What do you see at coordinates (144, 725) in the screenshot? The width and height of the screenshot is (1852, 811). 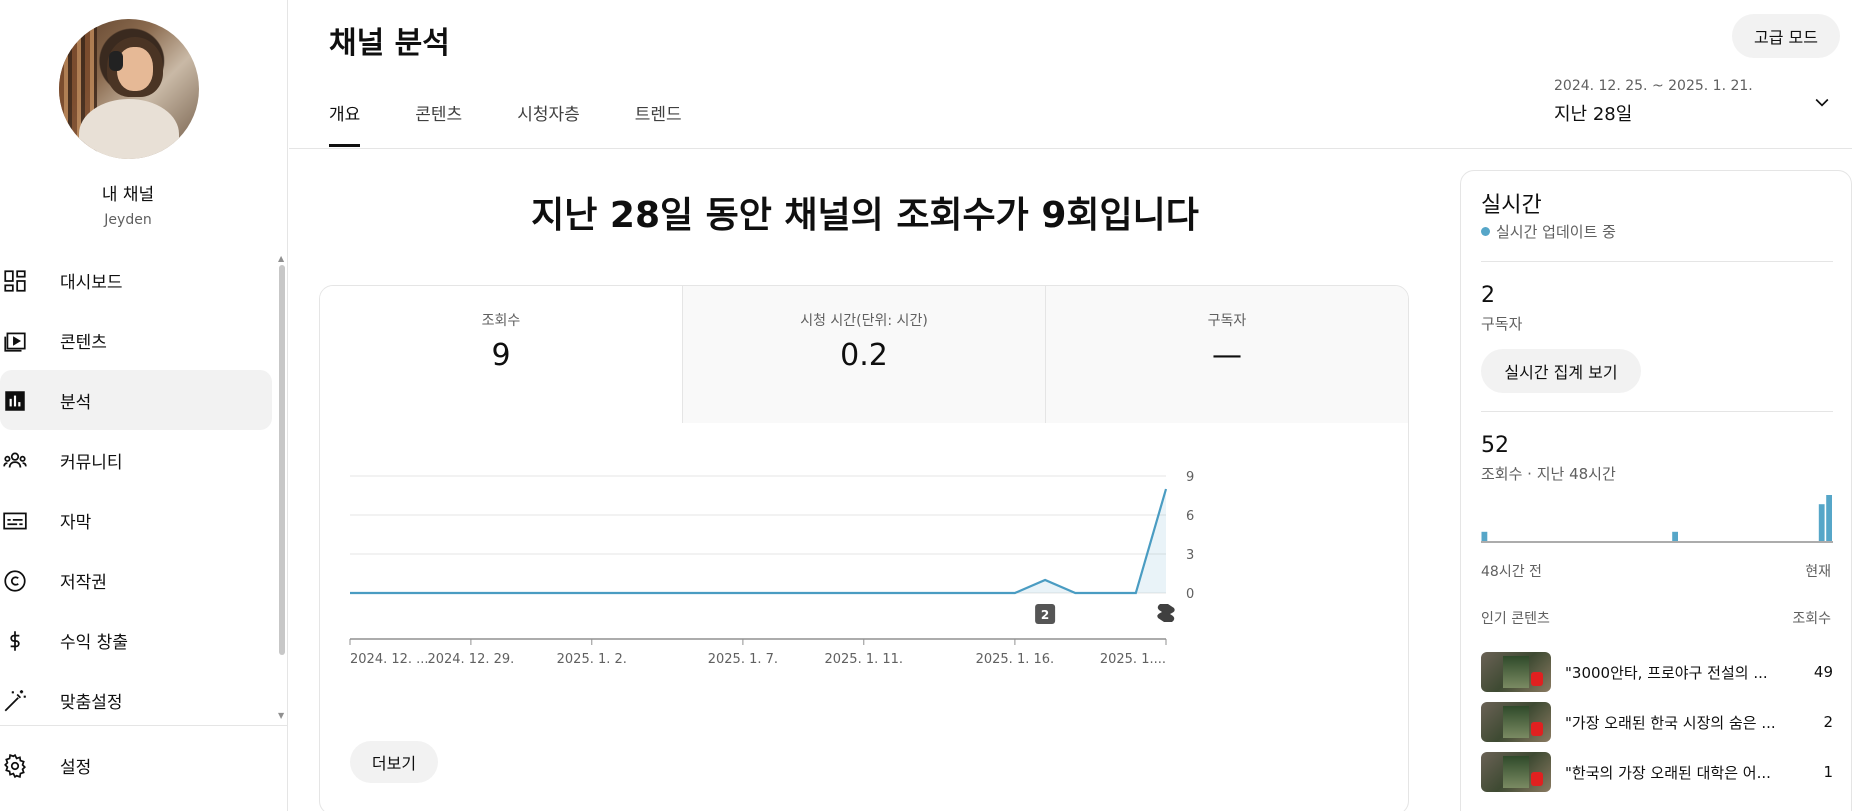 I see `sidebar-divider` at bounding box center [144, 725].